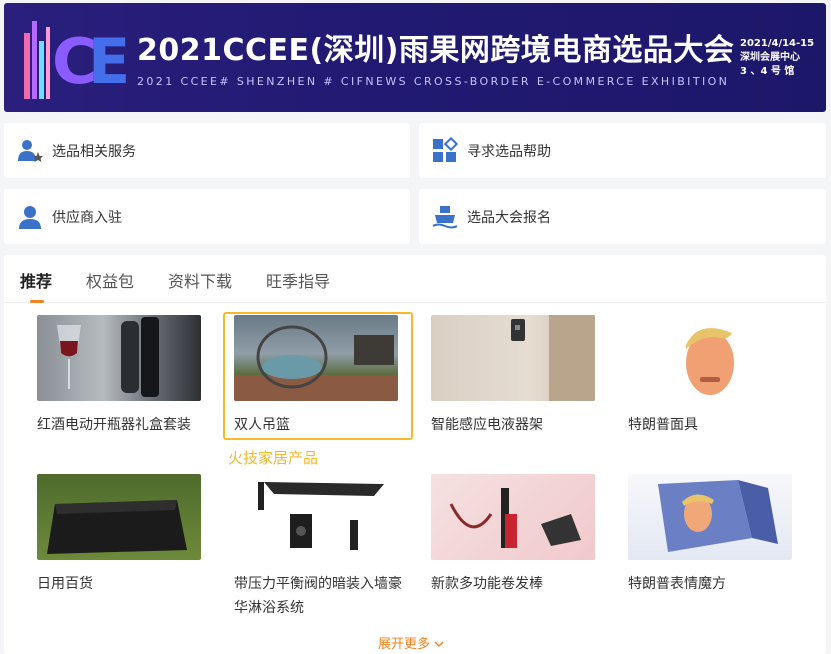 The image size is (831, 654). Describe the element at coordinates (663, 425) in the screenshot. I see `product-name: 特朗普面具` at that location.